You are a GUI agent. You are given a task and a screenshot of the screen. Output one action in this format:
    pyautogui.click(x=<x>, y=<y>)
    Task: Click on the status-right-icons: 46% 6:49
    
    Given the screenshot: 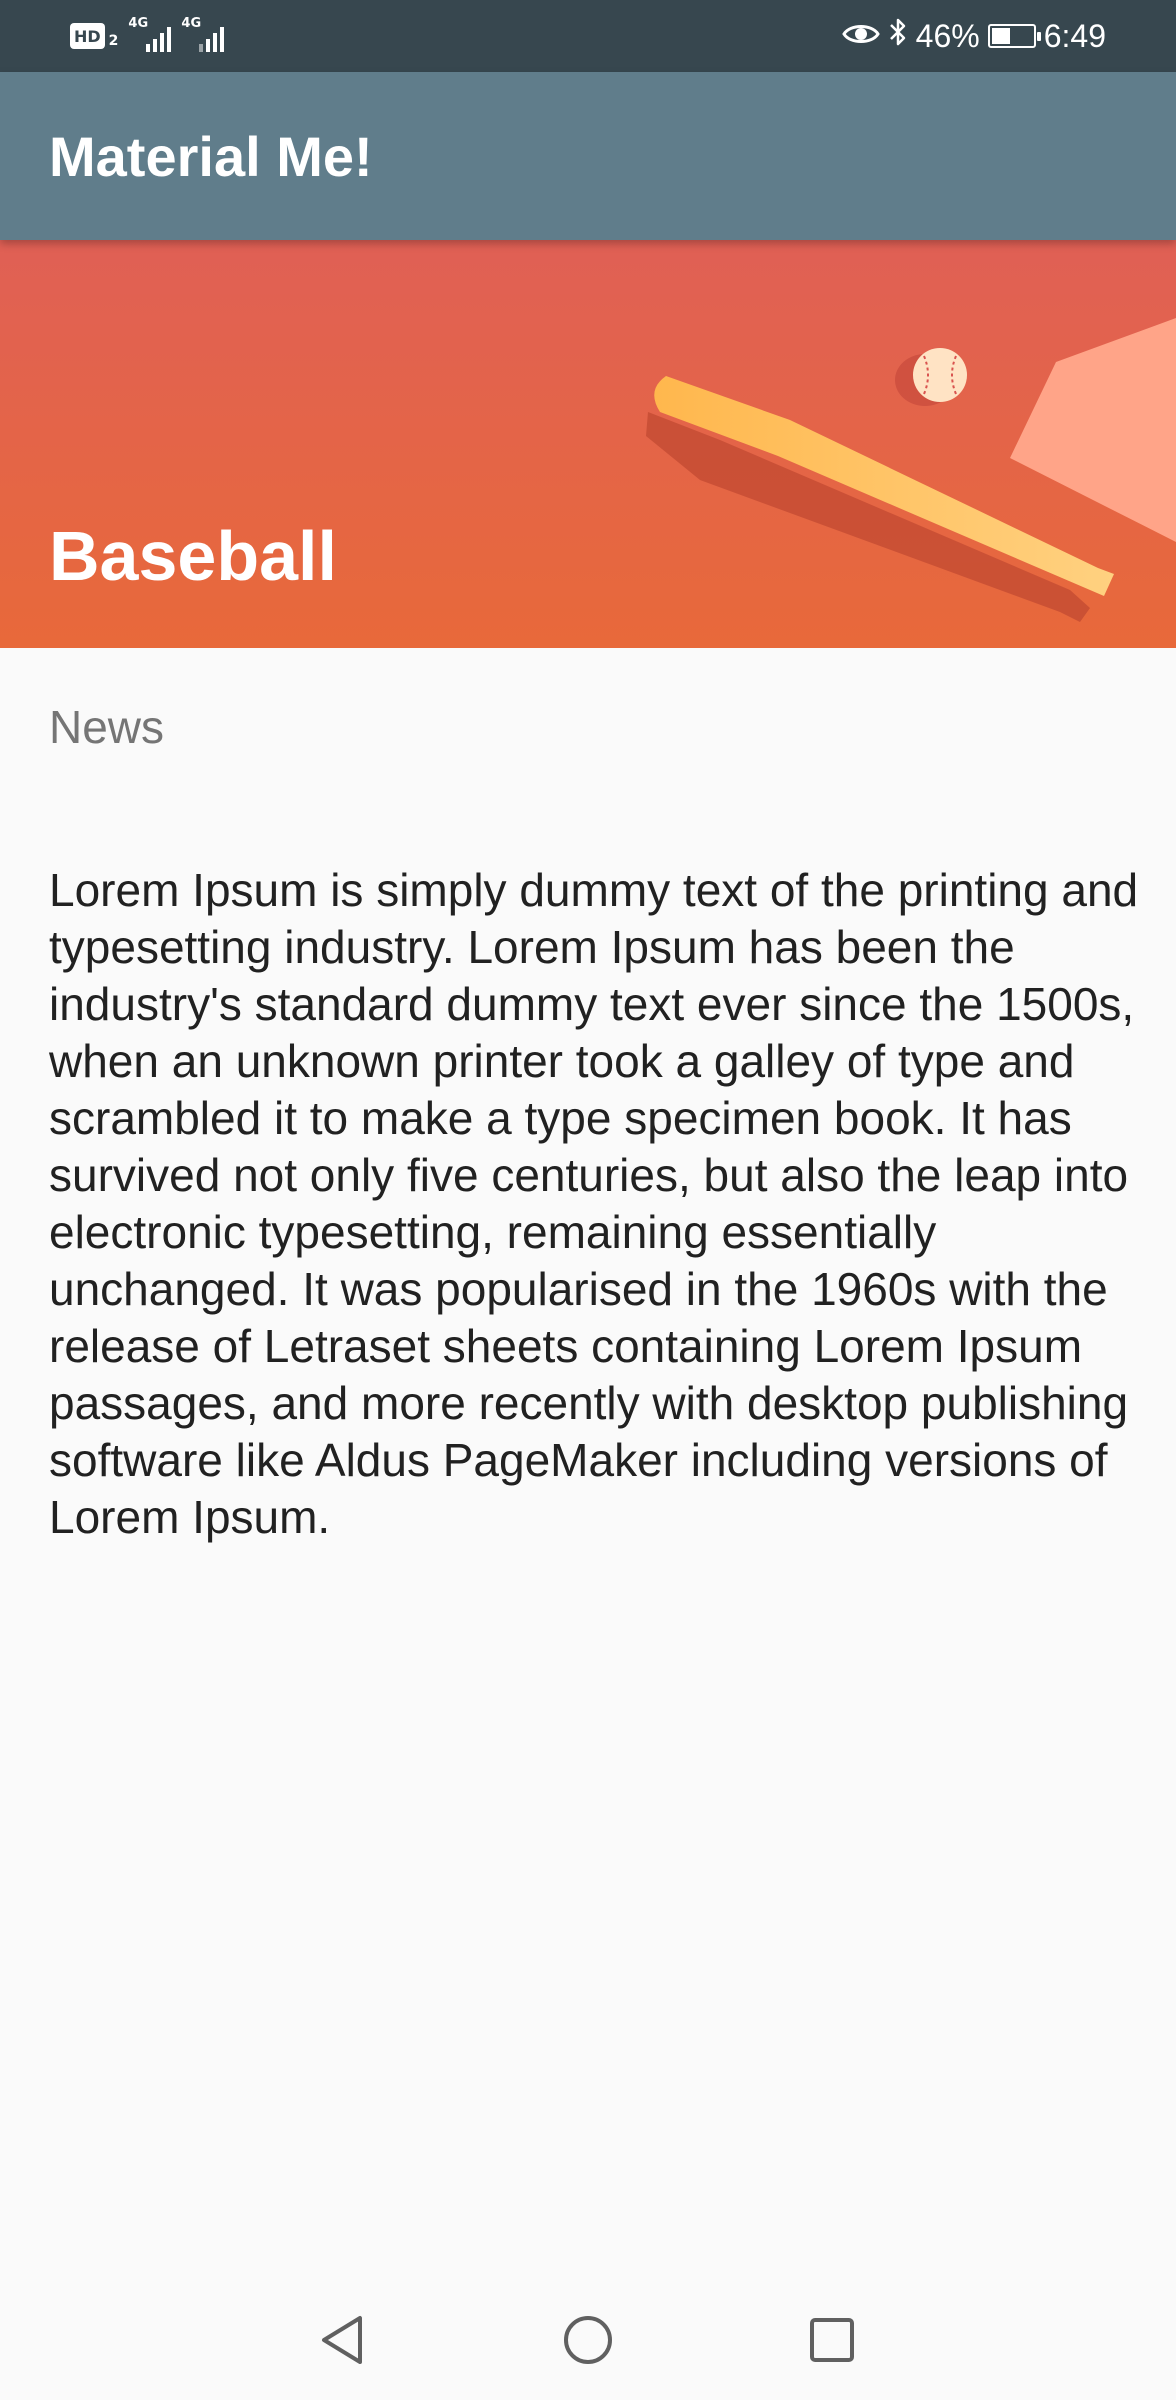 What is the action you would take?
    pyautogui.click(x=973, y=36)
    